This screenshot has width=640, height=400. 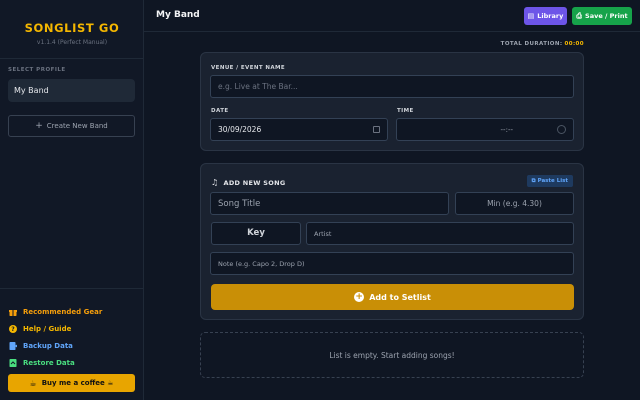 I want to click on add-to-setlist-button: + Add to Setlist, so click(x=392, y=297).